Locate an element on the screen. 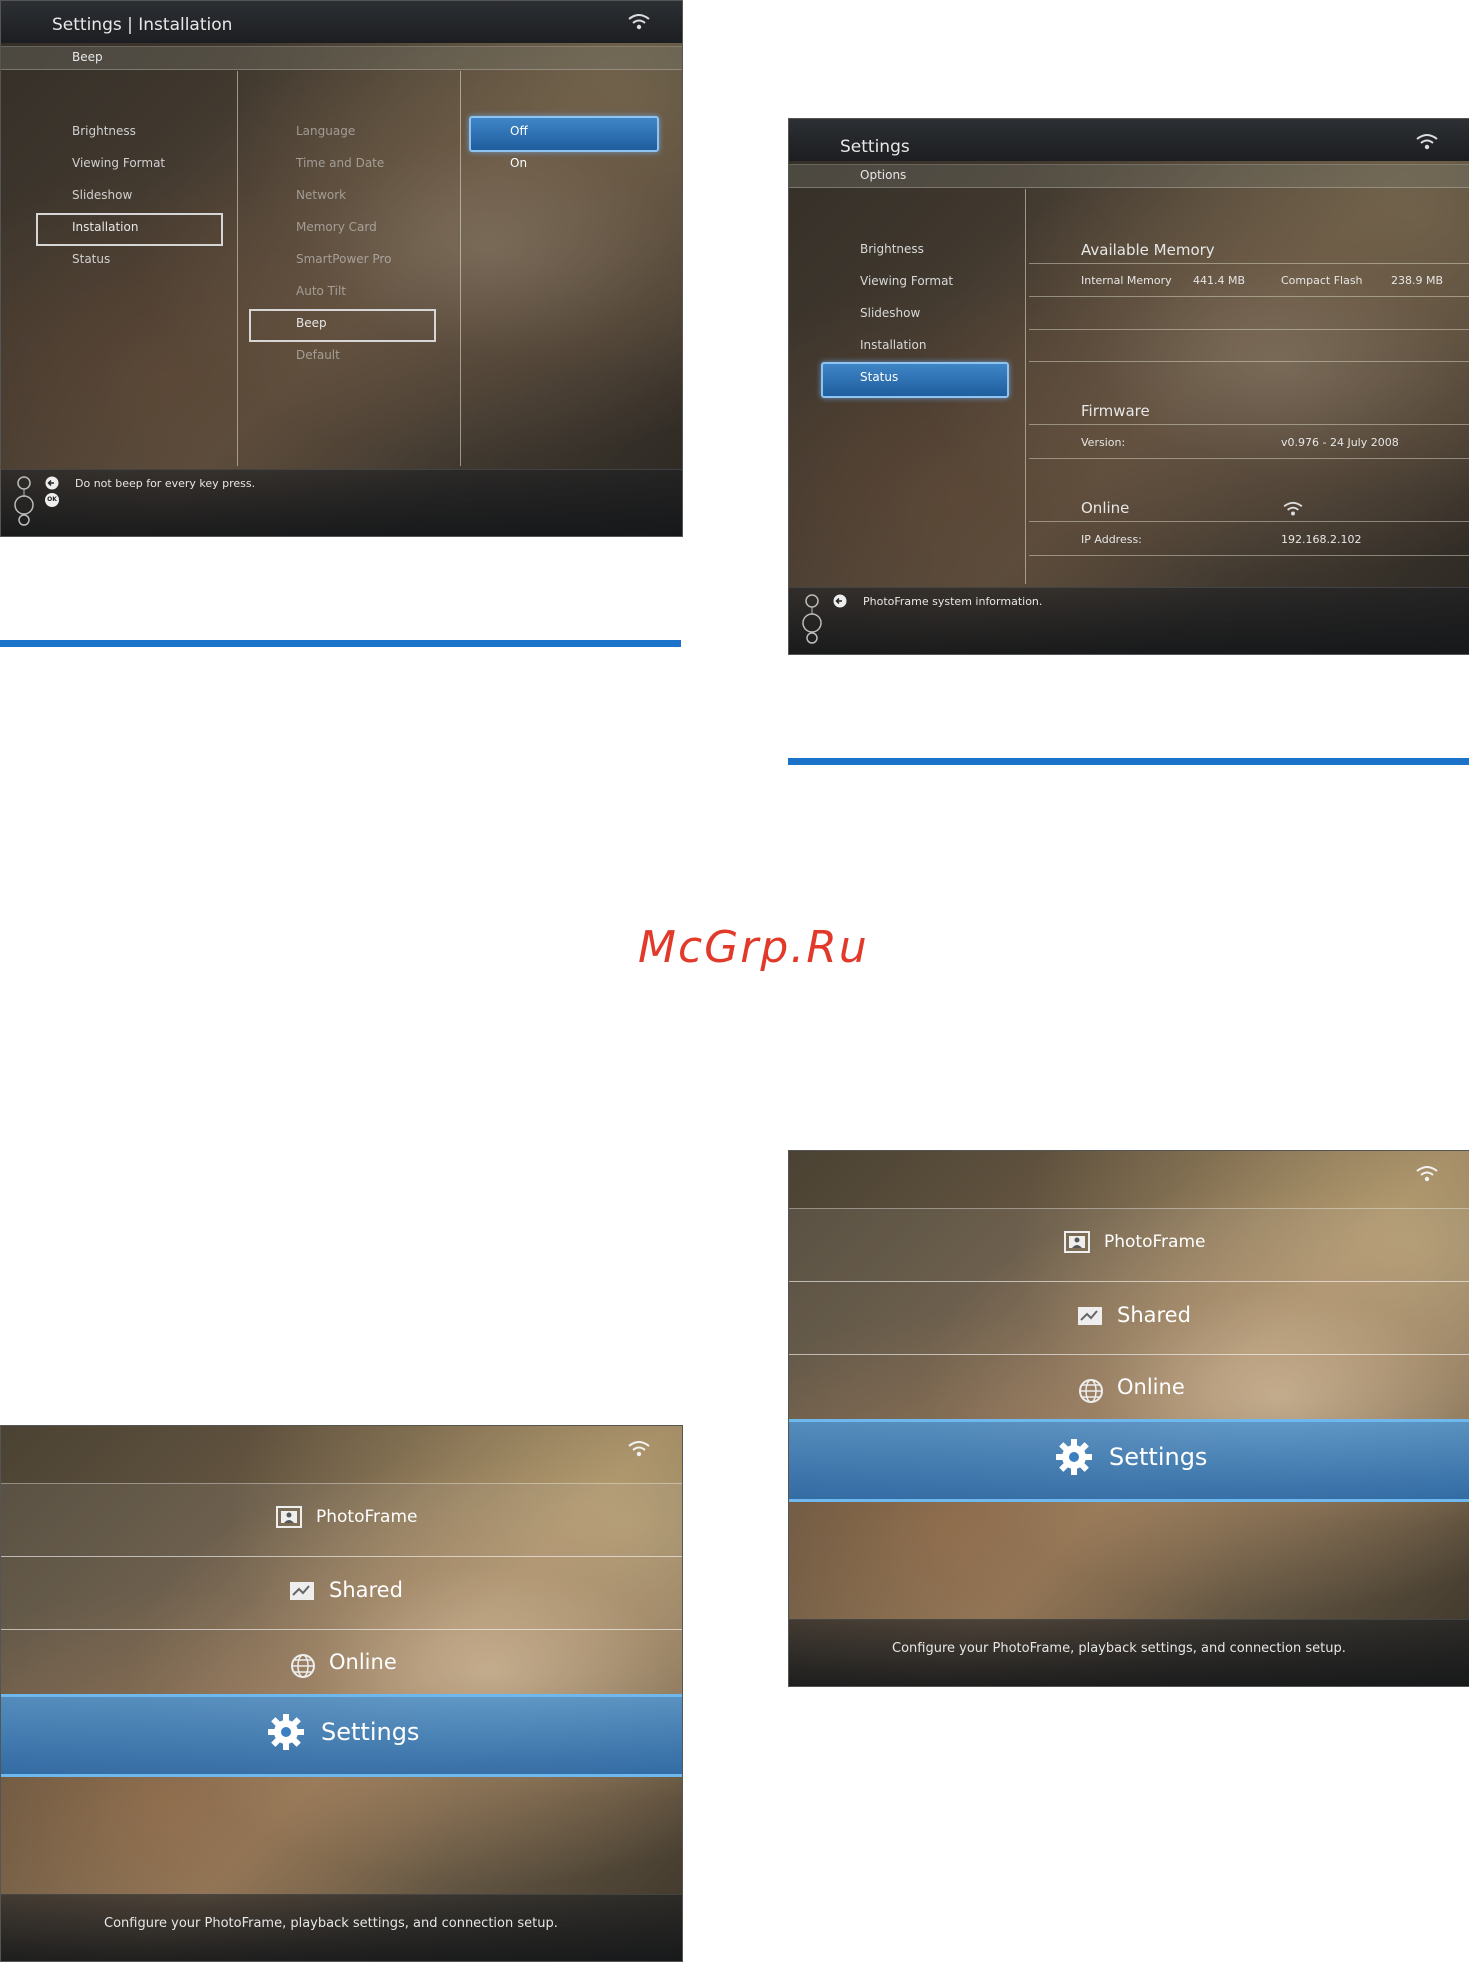 The image size is (1469, 1962). online-wifi-icon is located at coordinates (1293, 508).